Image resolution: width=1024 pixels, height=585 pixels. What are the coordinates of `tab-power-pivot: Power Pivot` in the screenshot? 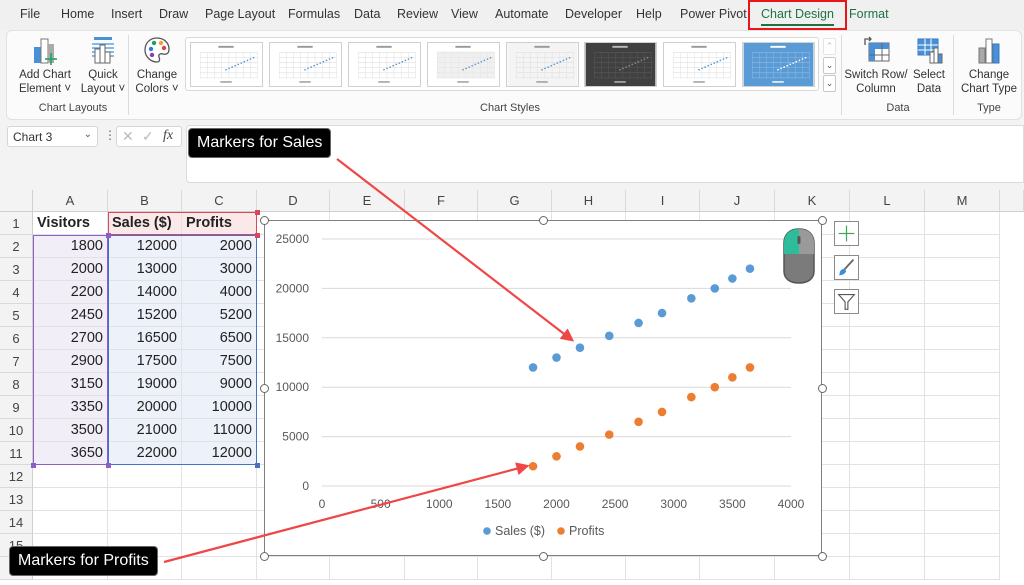 It's located at (713, 14).